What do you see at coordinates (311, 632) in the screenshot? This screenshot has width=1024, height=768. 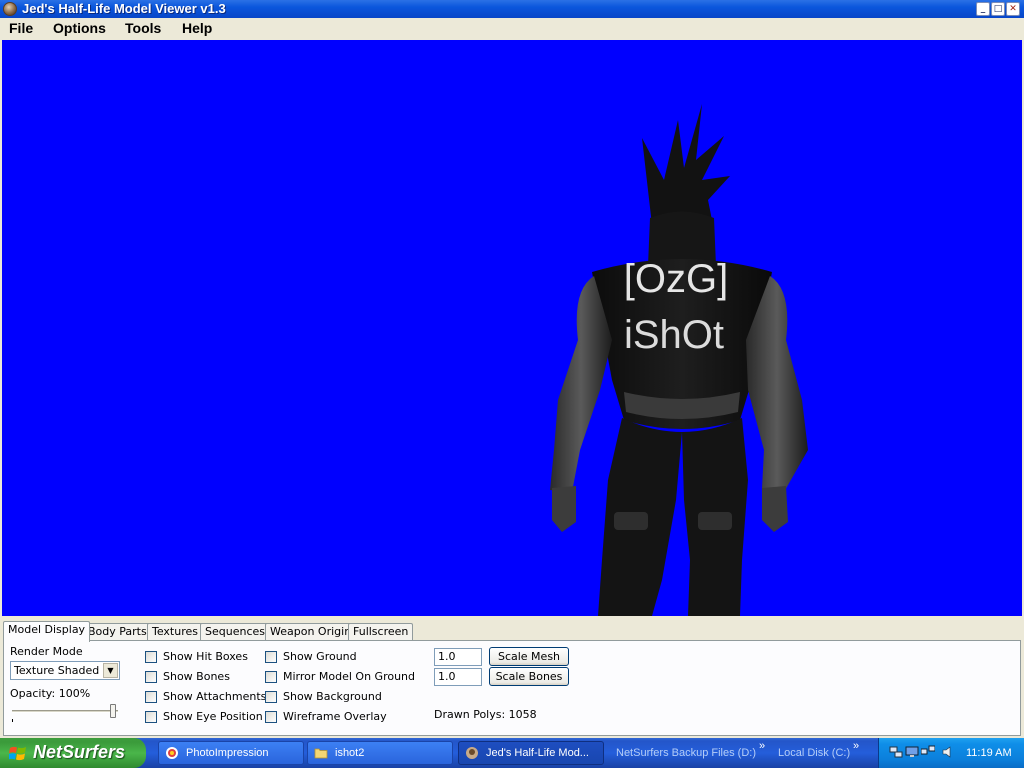 I see `tab-weapon-origin: Weapon Origin` at bounding box center [311, 632].